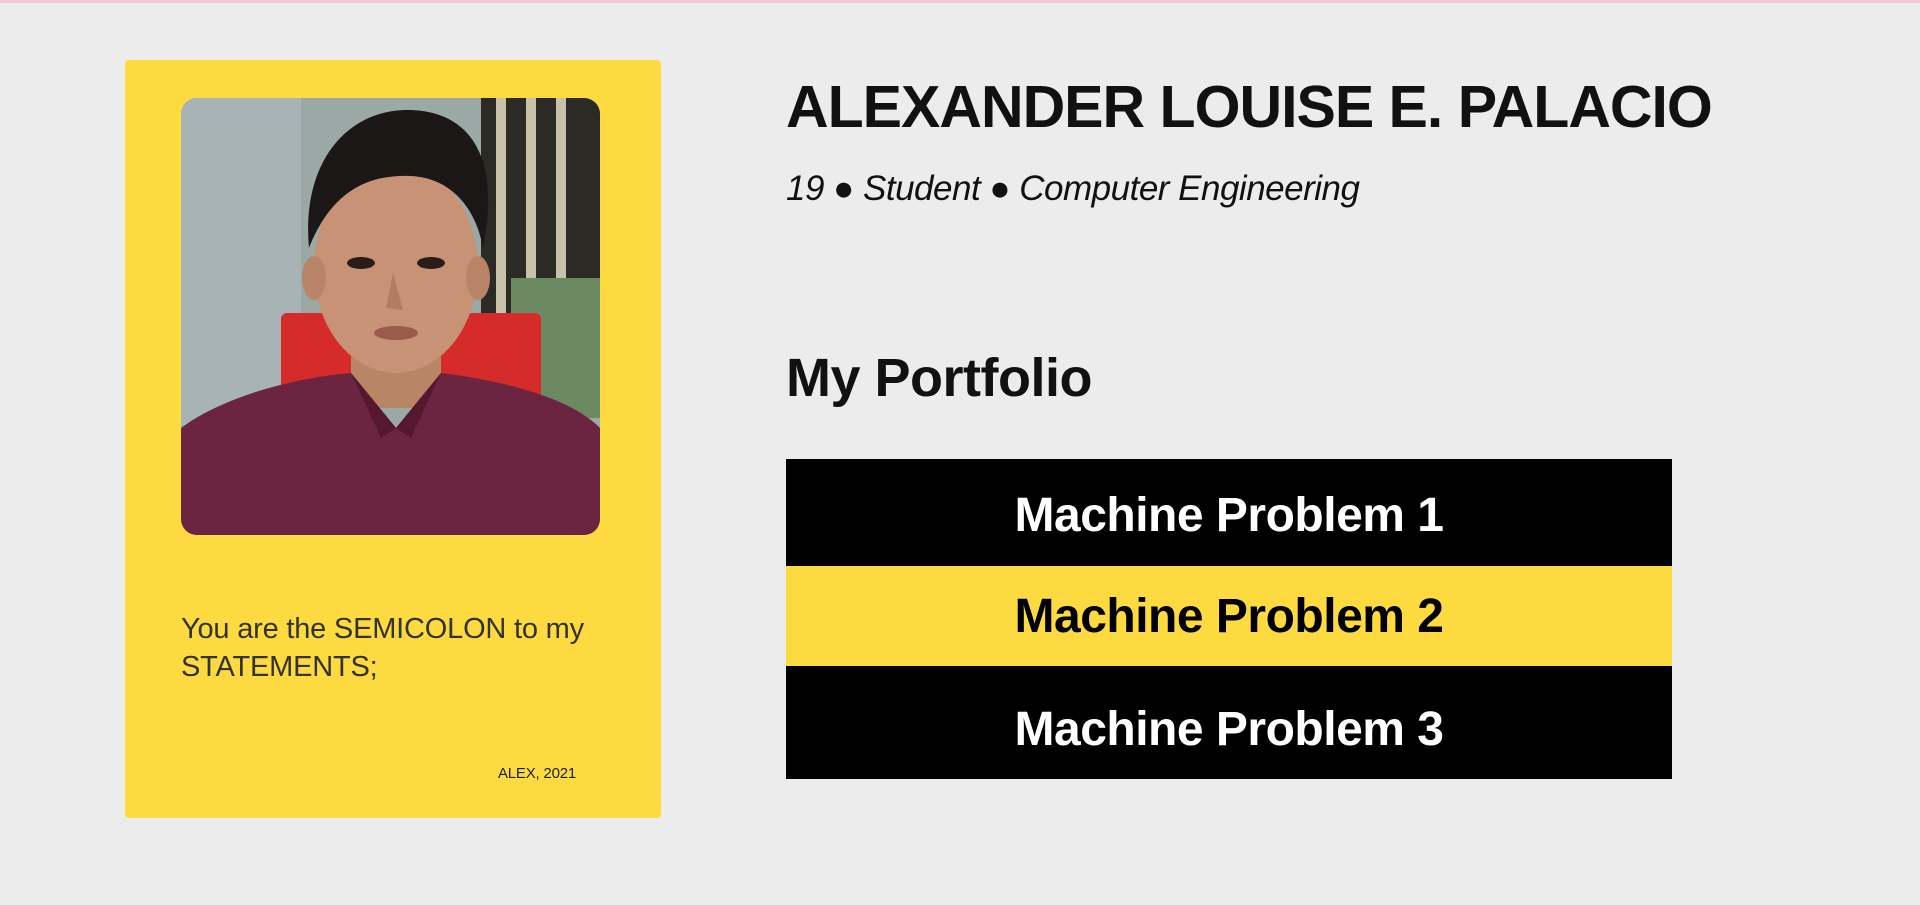 This screenshot has width=1920, height=905. I want to click on portfolio-item-label: Machine Problem 2, so click(1229, 616).